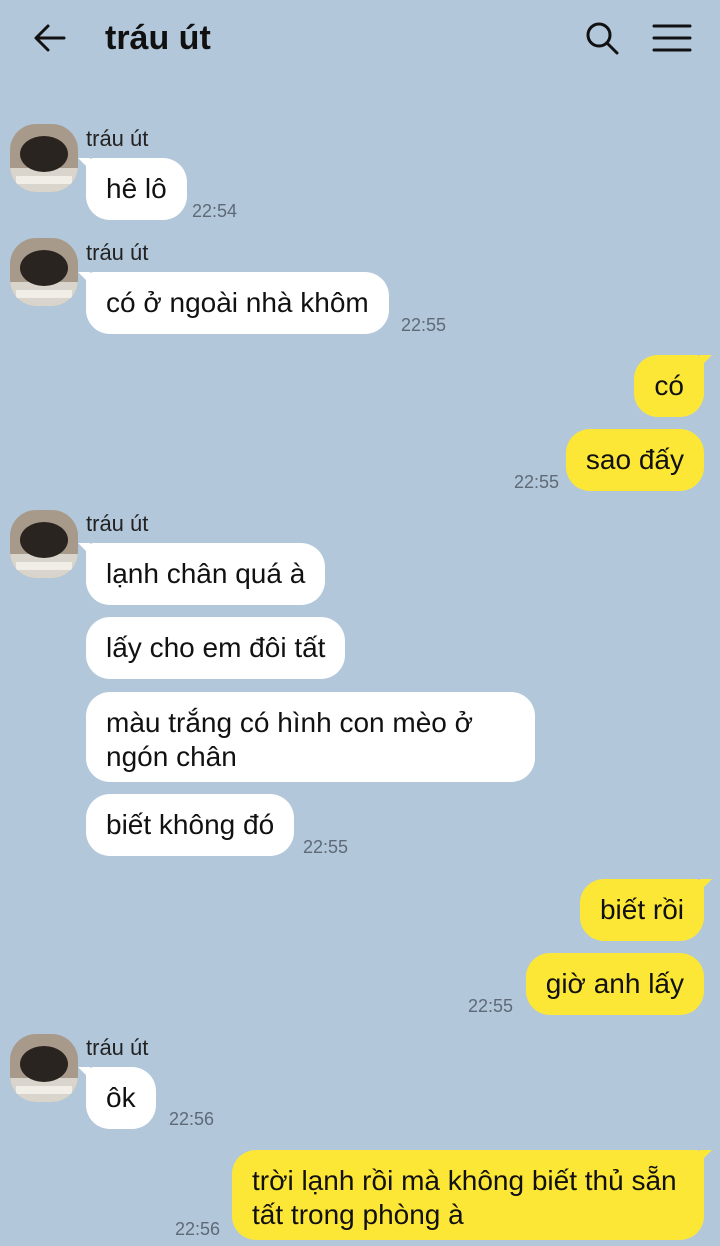  What do you see at coordinates (216, 648) in the screenshot?
I see `message-bubble: lấy cho em đôi tất` at bounding box center [216, 648].